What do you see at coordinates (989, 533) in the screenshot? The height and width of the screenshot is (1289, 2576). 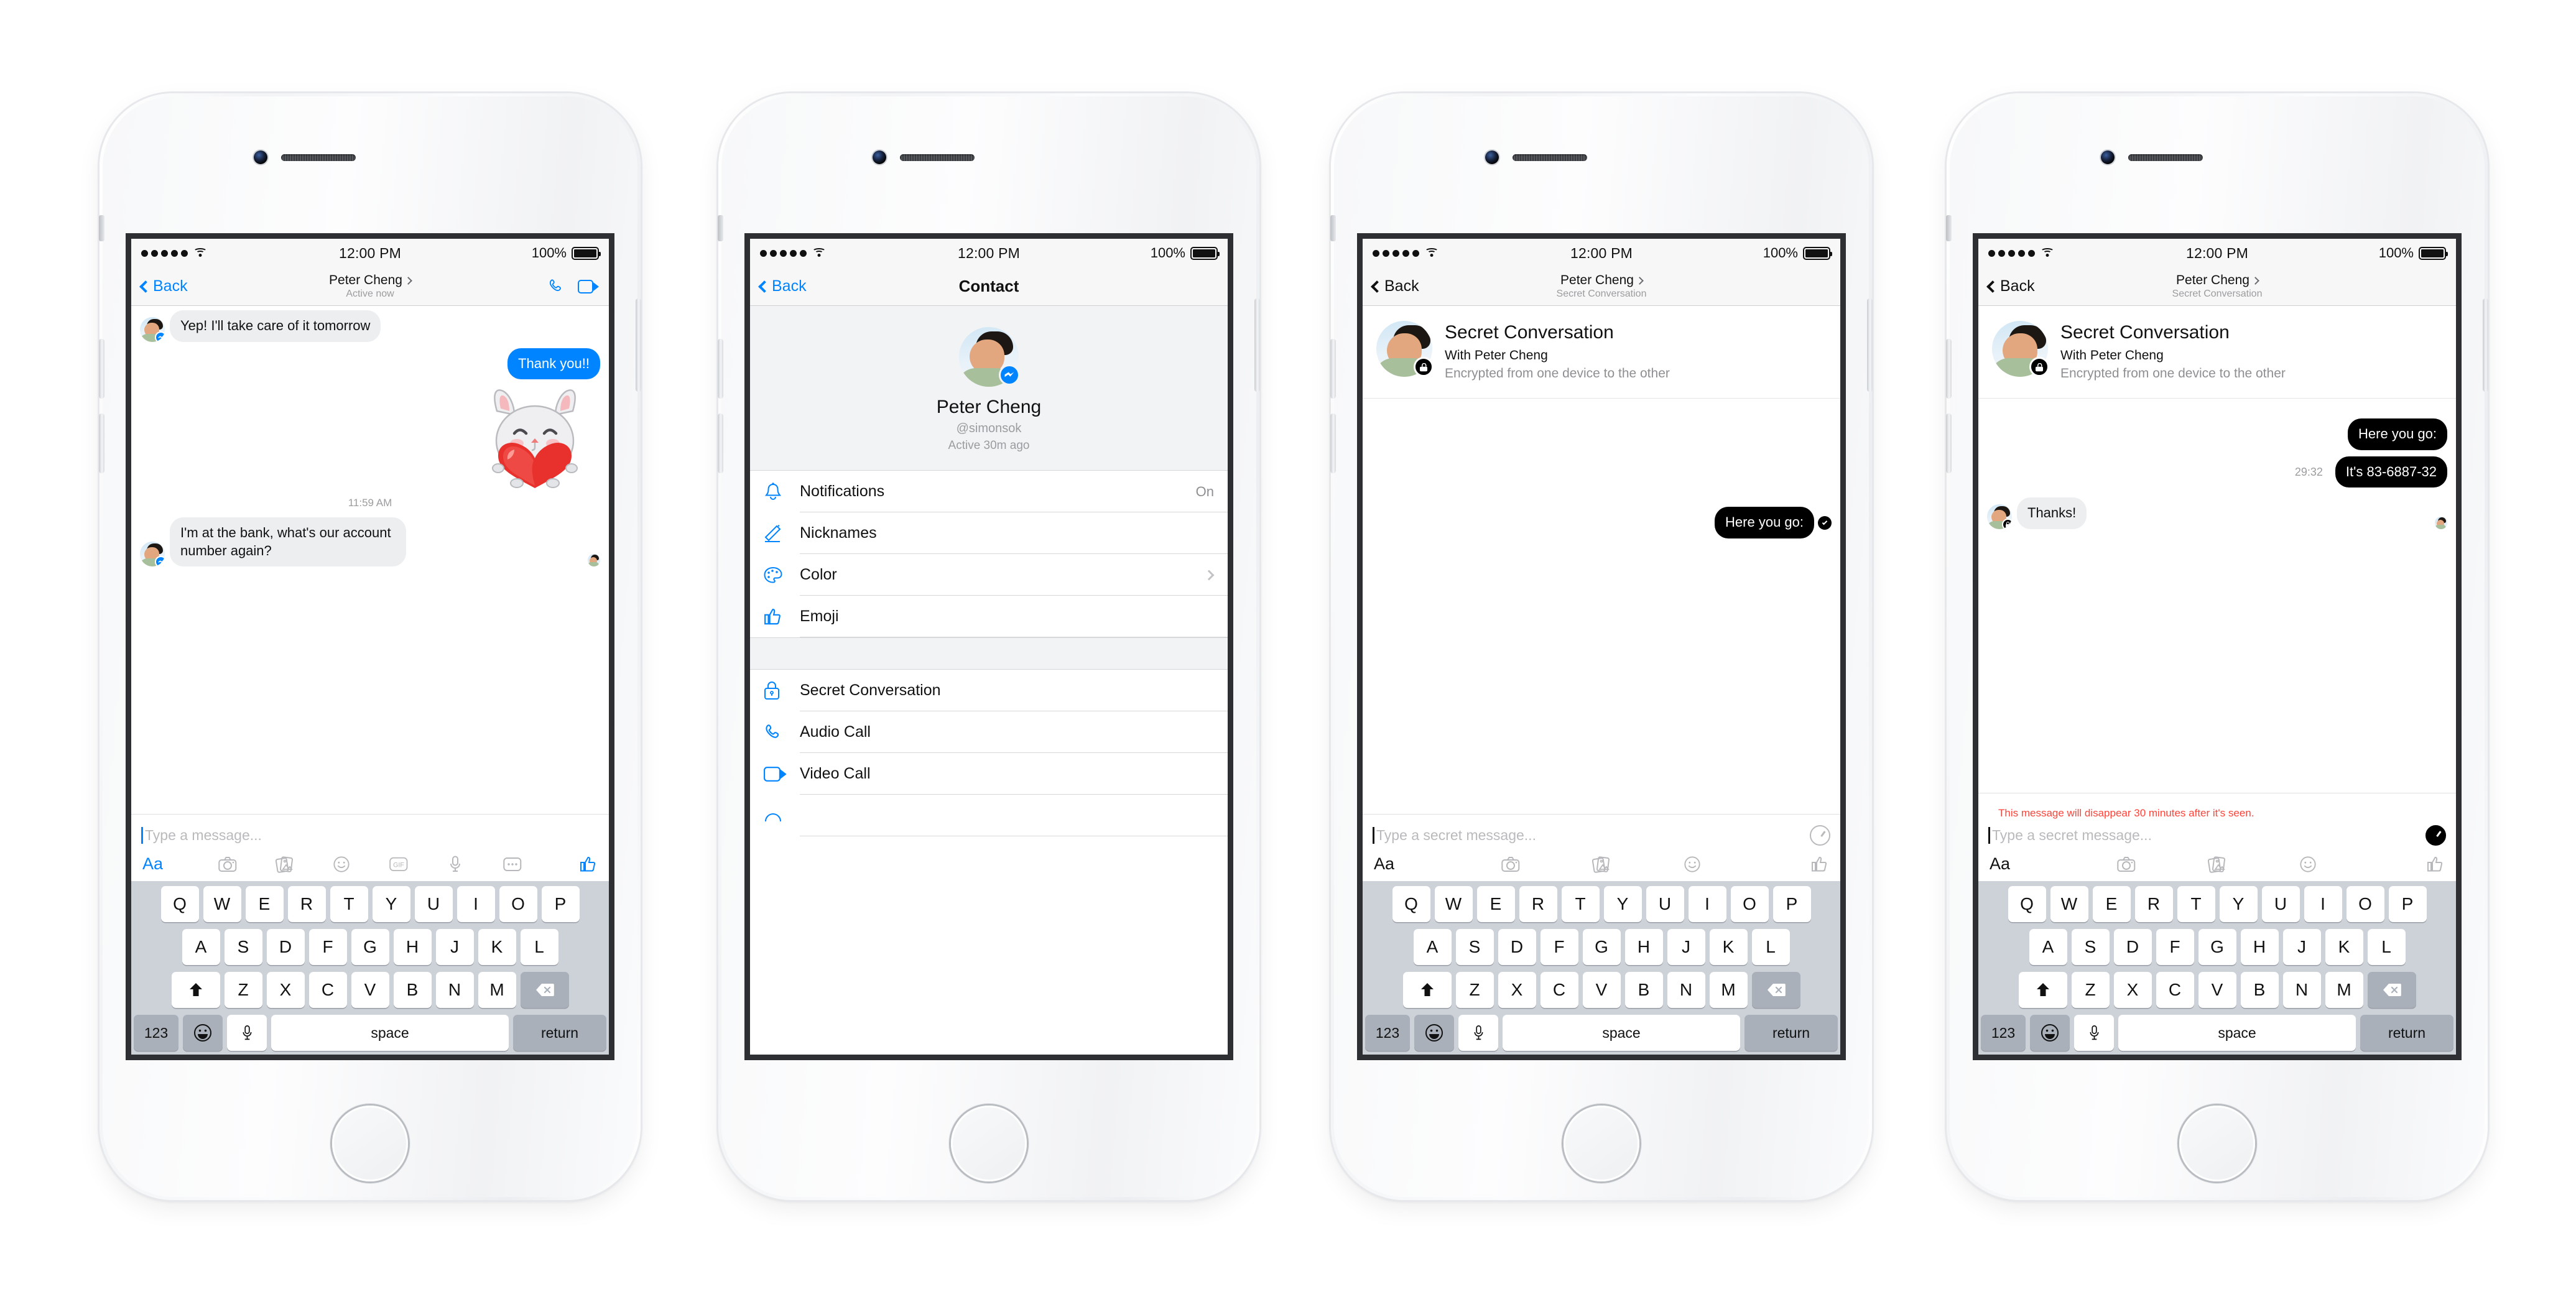 I see `list-item-nicknames: Nicknames` at bounding box center [989, 533].